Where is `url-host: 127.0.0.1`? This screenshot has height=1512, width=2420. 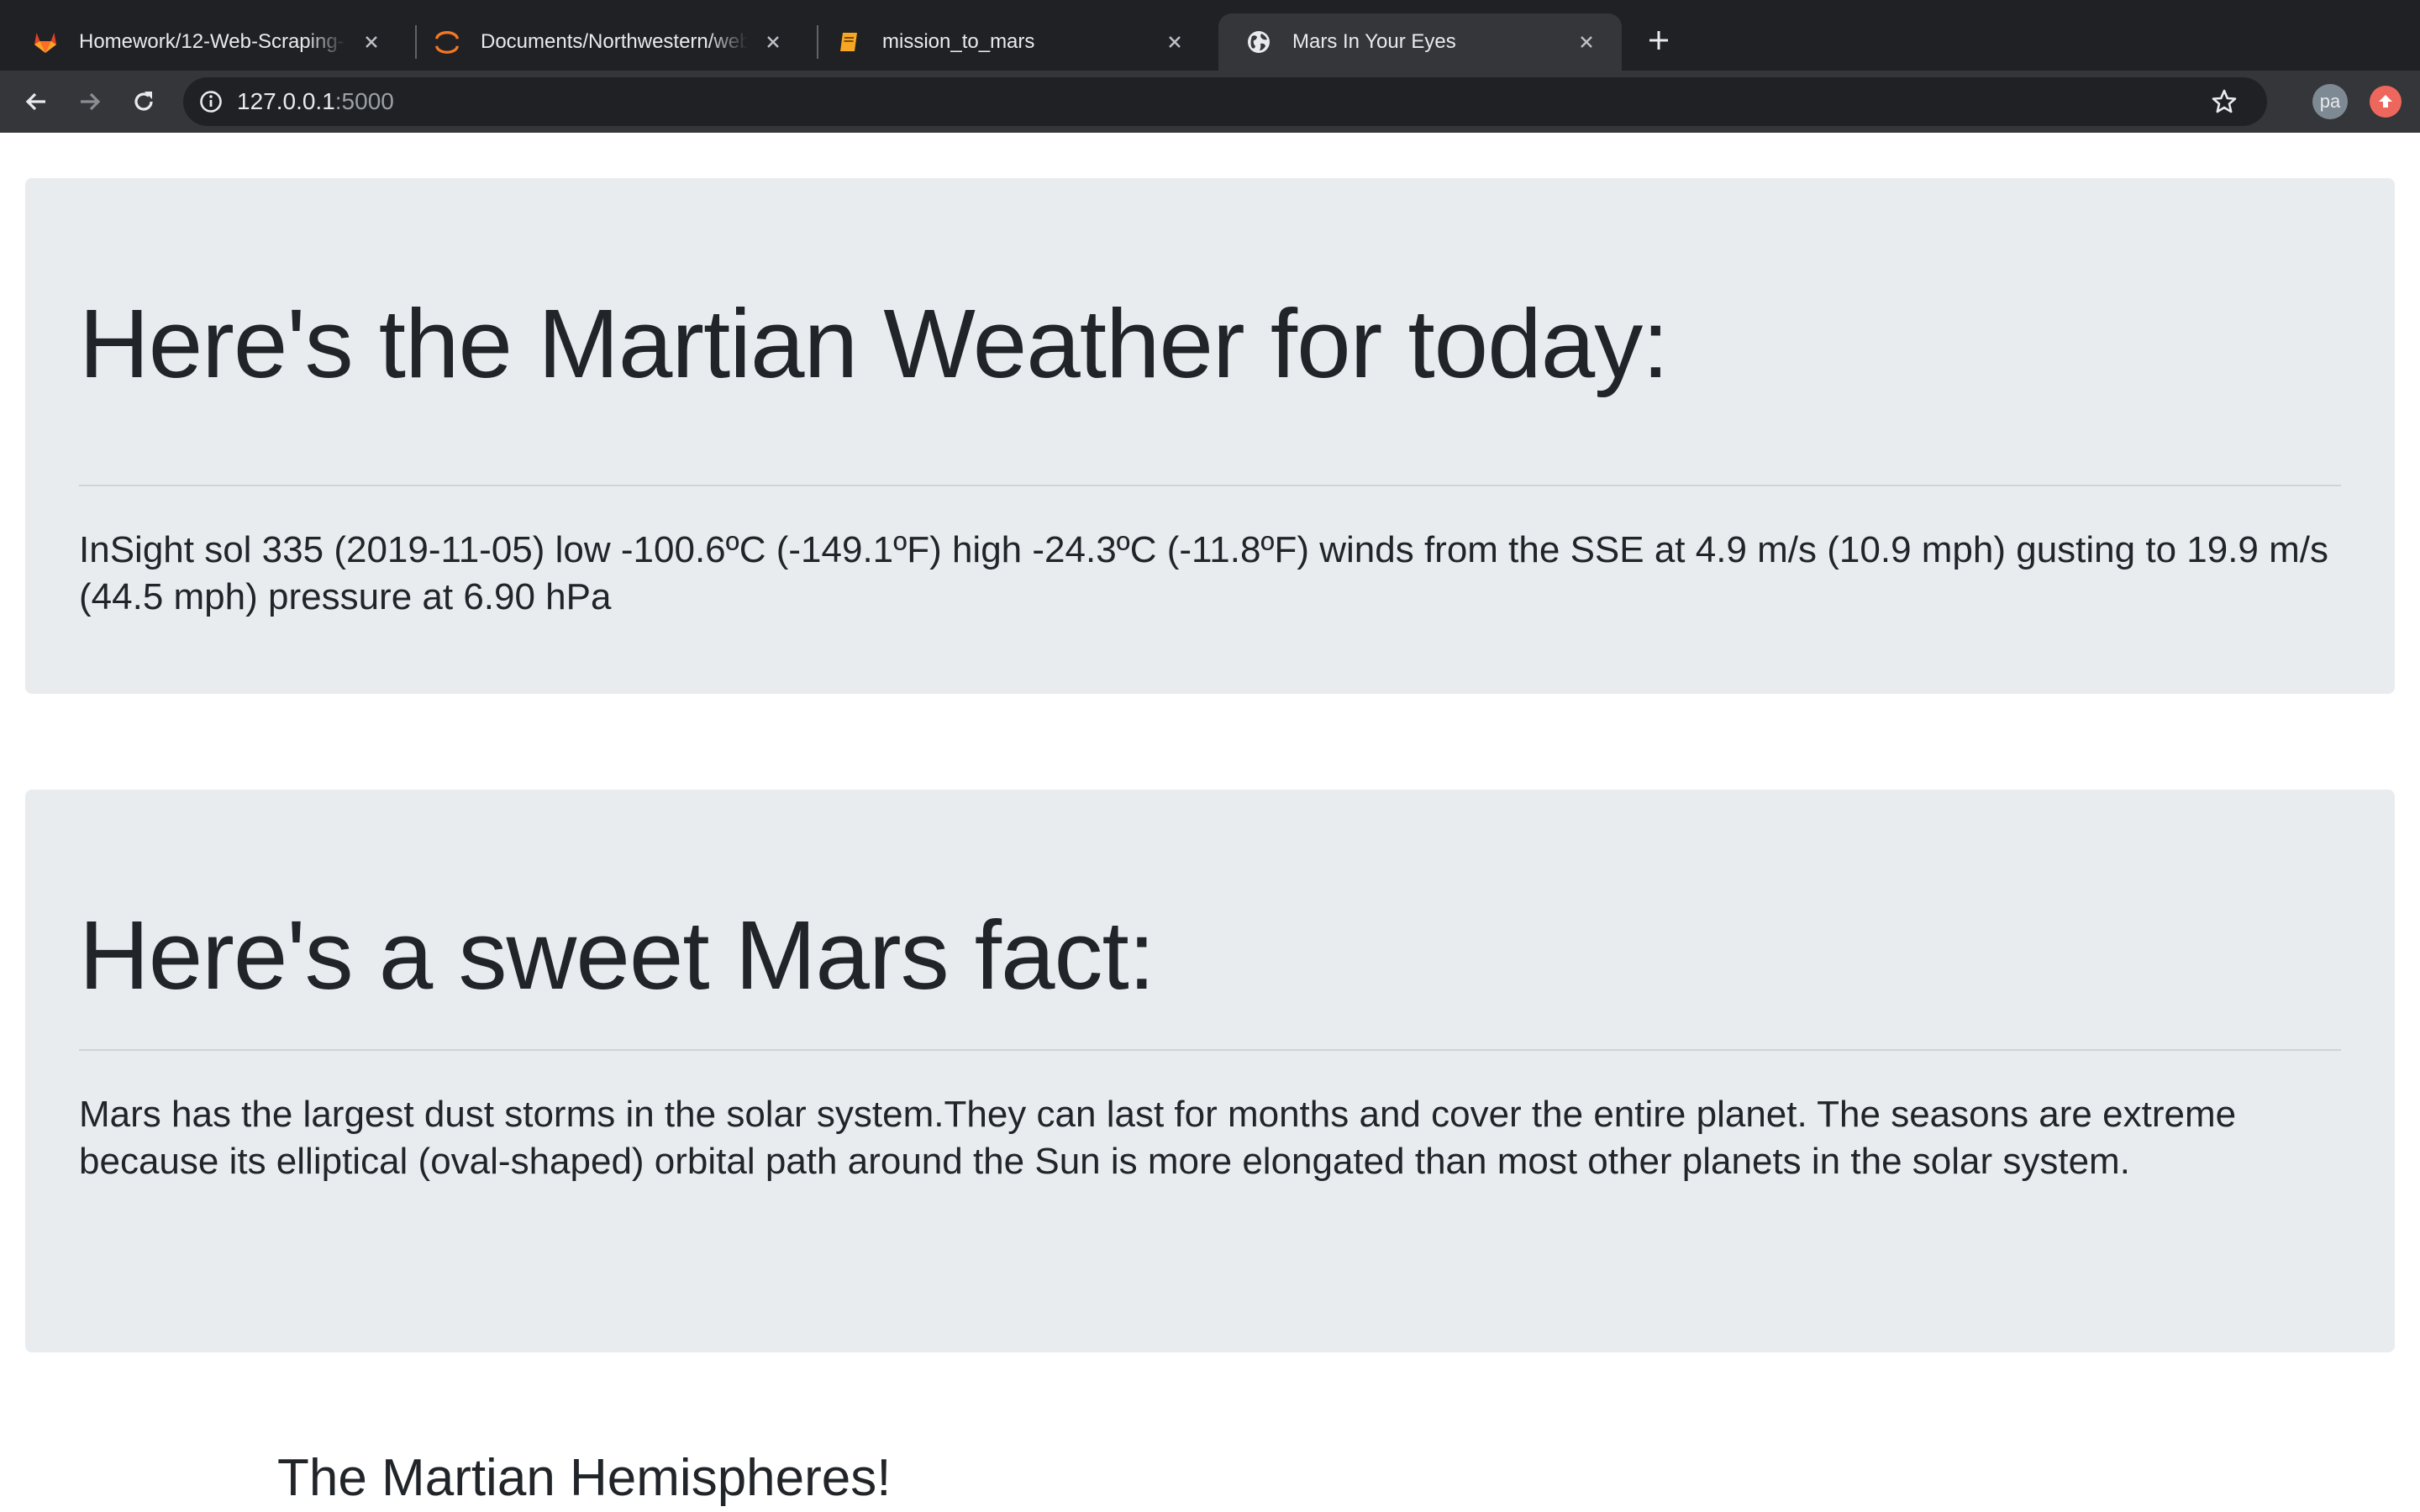 url-host: 127.0.0.1 is located at coordinates (286, 101).